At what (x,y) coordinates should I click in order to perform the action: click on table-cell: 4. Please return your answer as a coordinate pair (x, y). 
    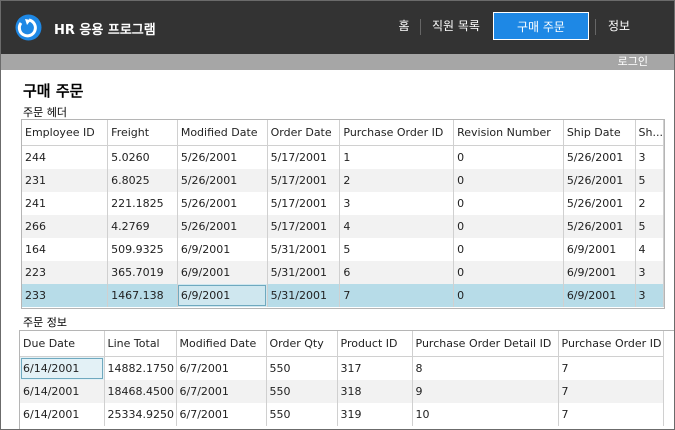
    Looking at the image, I should click on (397, 226).